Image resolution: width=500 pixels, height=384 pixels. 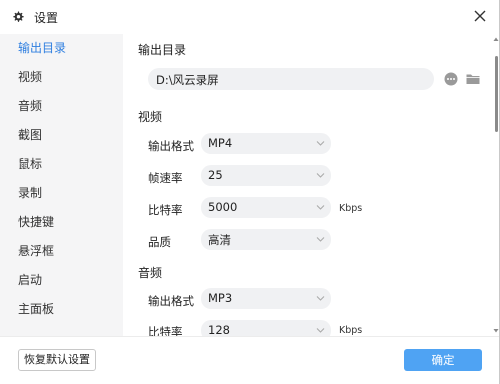 What do you see at coordinates (57, 360) in the screenshot?
I see `reset-defaults-button: 恢复默认设置` at bounding box center [57, 360].